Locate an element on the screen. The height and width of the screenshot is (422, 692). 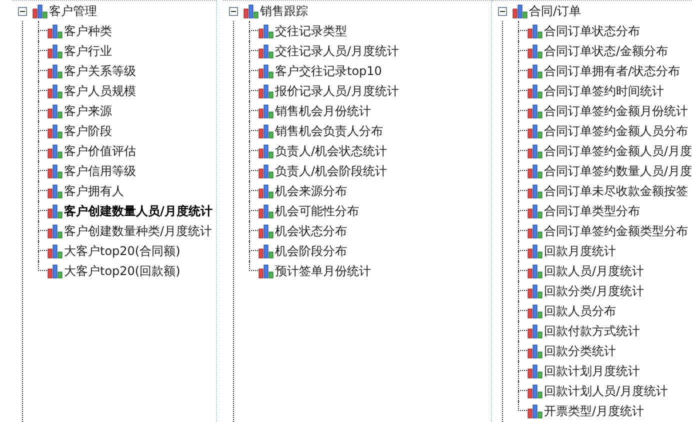
tree-item: 合同订单类型分布 is located at coordinates (592, 211).